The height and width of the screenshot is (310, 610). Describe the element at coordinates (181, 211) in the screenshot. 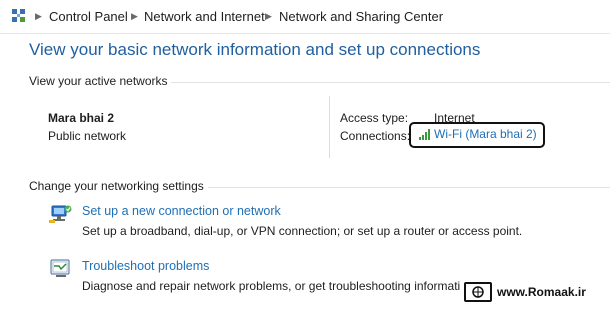

I see `setup-connection-link: Set up a new connection or network` at that location.